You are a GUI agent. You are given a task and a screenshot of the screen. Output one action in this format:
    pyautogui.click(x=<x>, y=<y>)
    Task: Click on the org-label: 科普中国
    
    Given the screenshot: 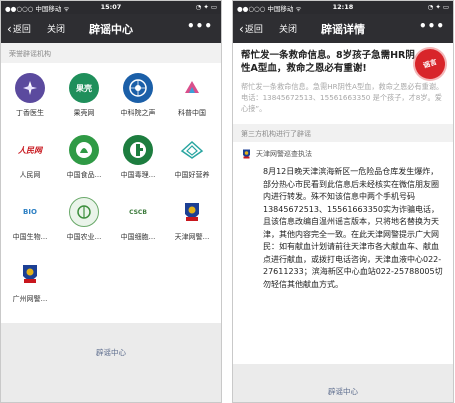 What is the action you would take?
    pyautogui.click(x=192, y=113)
    